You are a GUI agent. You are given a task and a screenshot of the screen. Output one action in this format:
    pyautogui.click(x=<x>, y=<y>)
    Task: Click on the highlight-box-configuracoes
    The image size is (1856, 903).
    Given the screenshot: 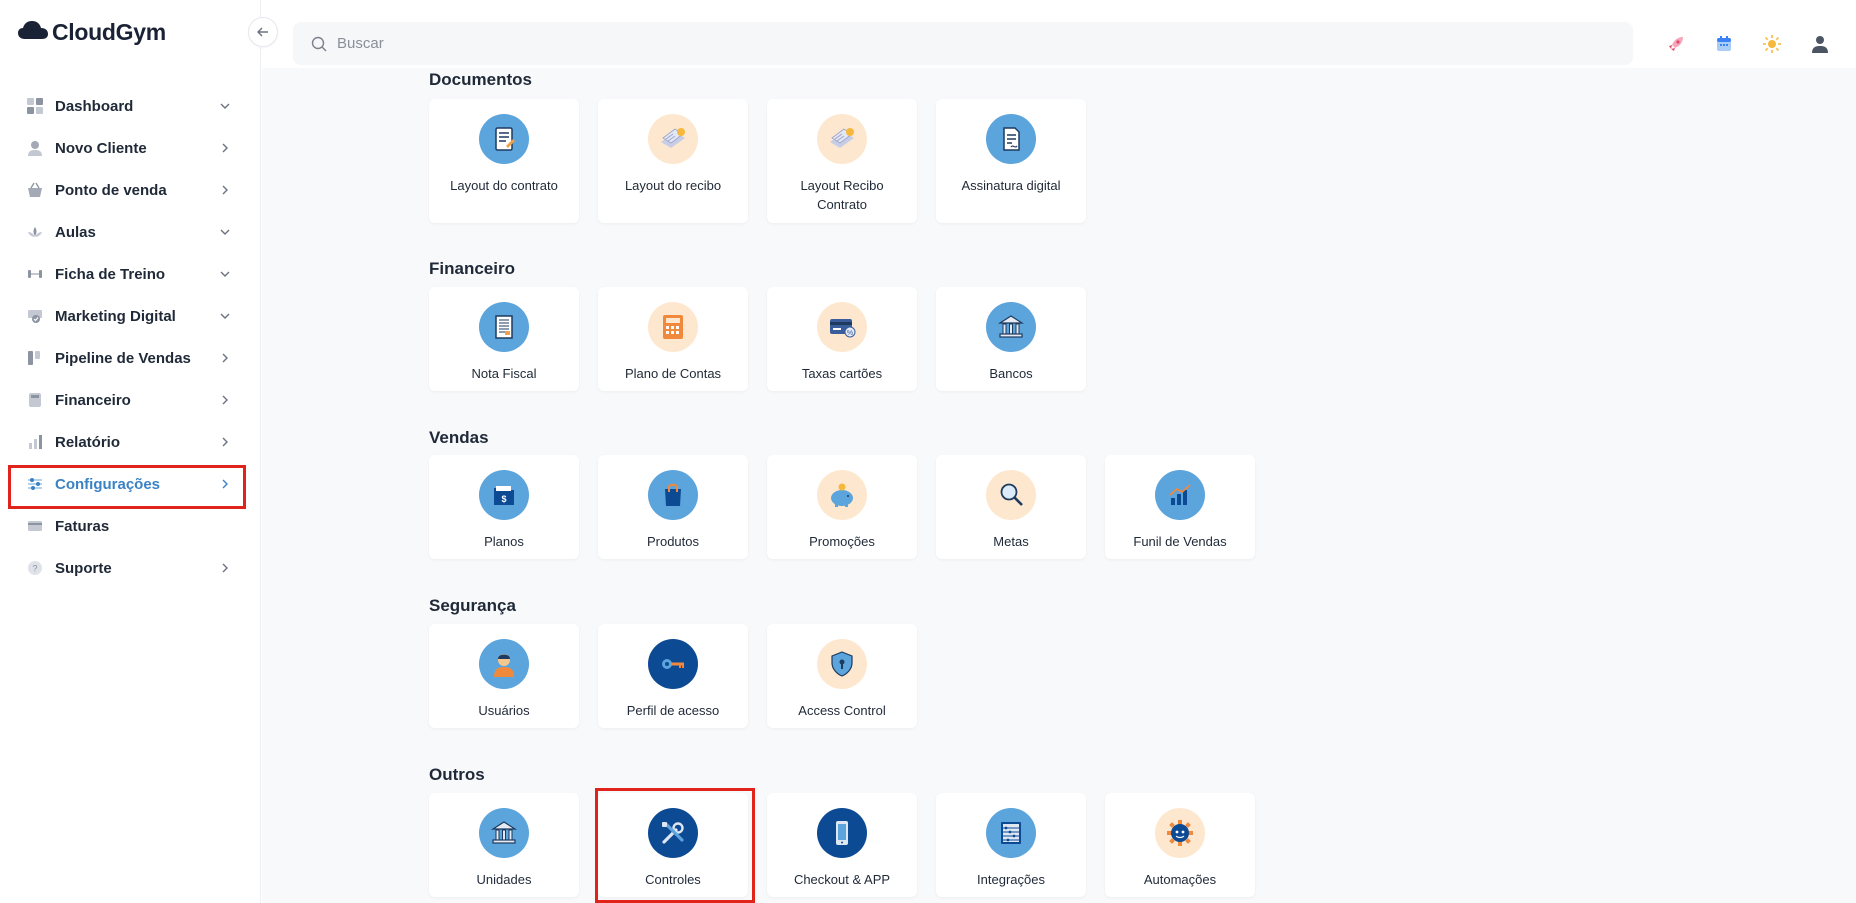 What is the action you would take?
    pyautogui.click(x=127, y=487)
    